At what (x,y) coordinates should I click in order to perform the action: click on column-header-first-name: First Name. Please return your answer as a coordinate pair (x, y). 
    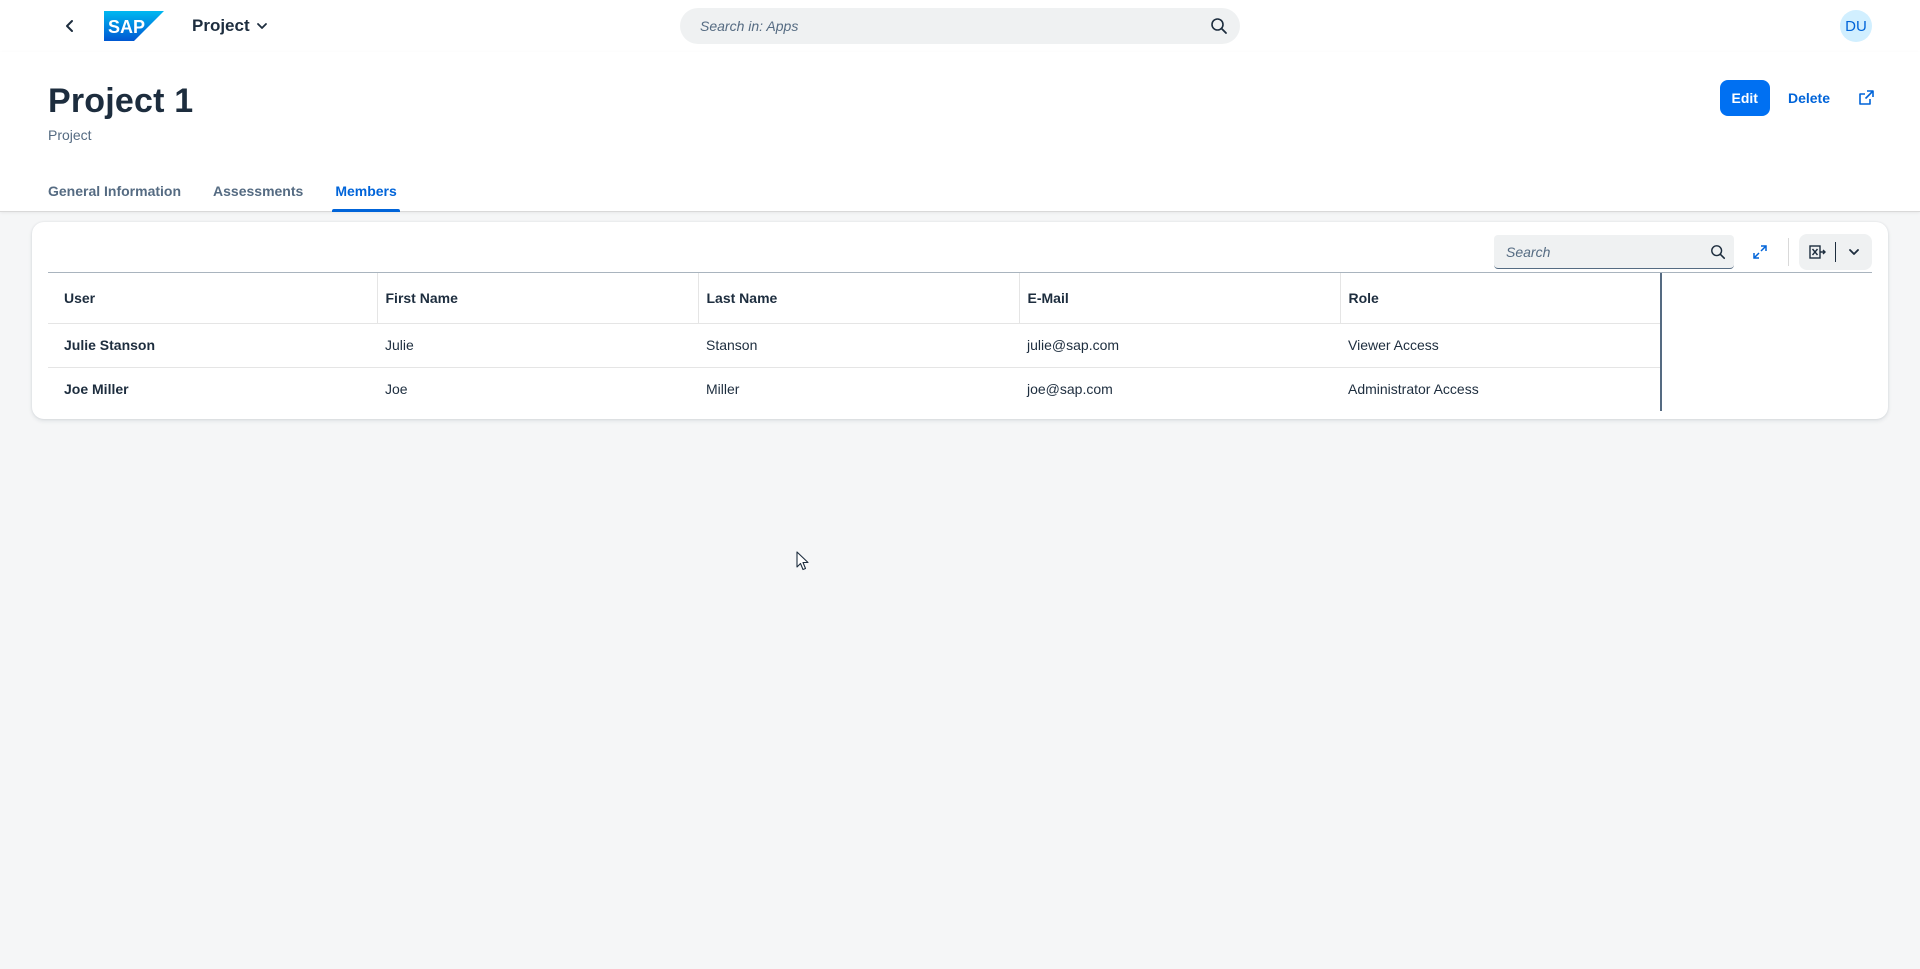
    Looking at the image, I should click on (538, 298).